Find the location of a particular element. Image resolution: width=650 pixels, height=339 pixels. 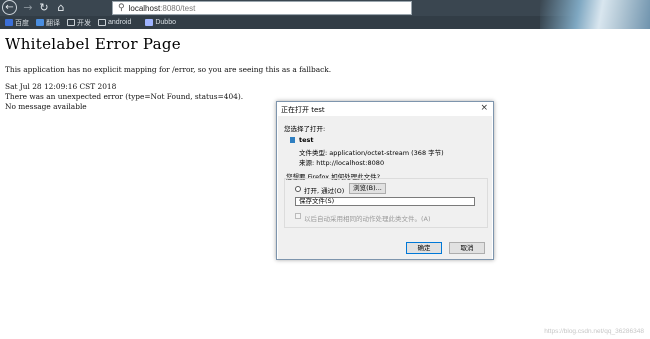

error-timestamp: Sat Jul 28 12:09:16 CST 2018 is located at coordinates (61, 86).